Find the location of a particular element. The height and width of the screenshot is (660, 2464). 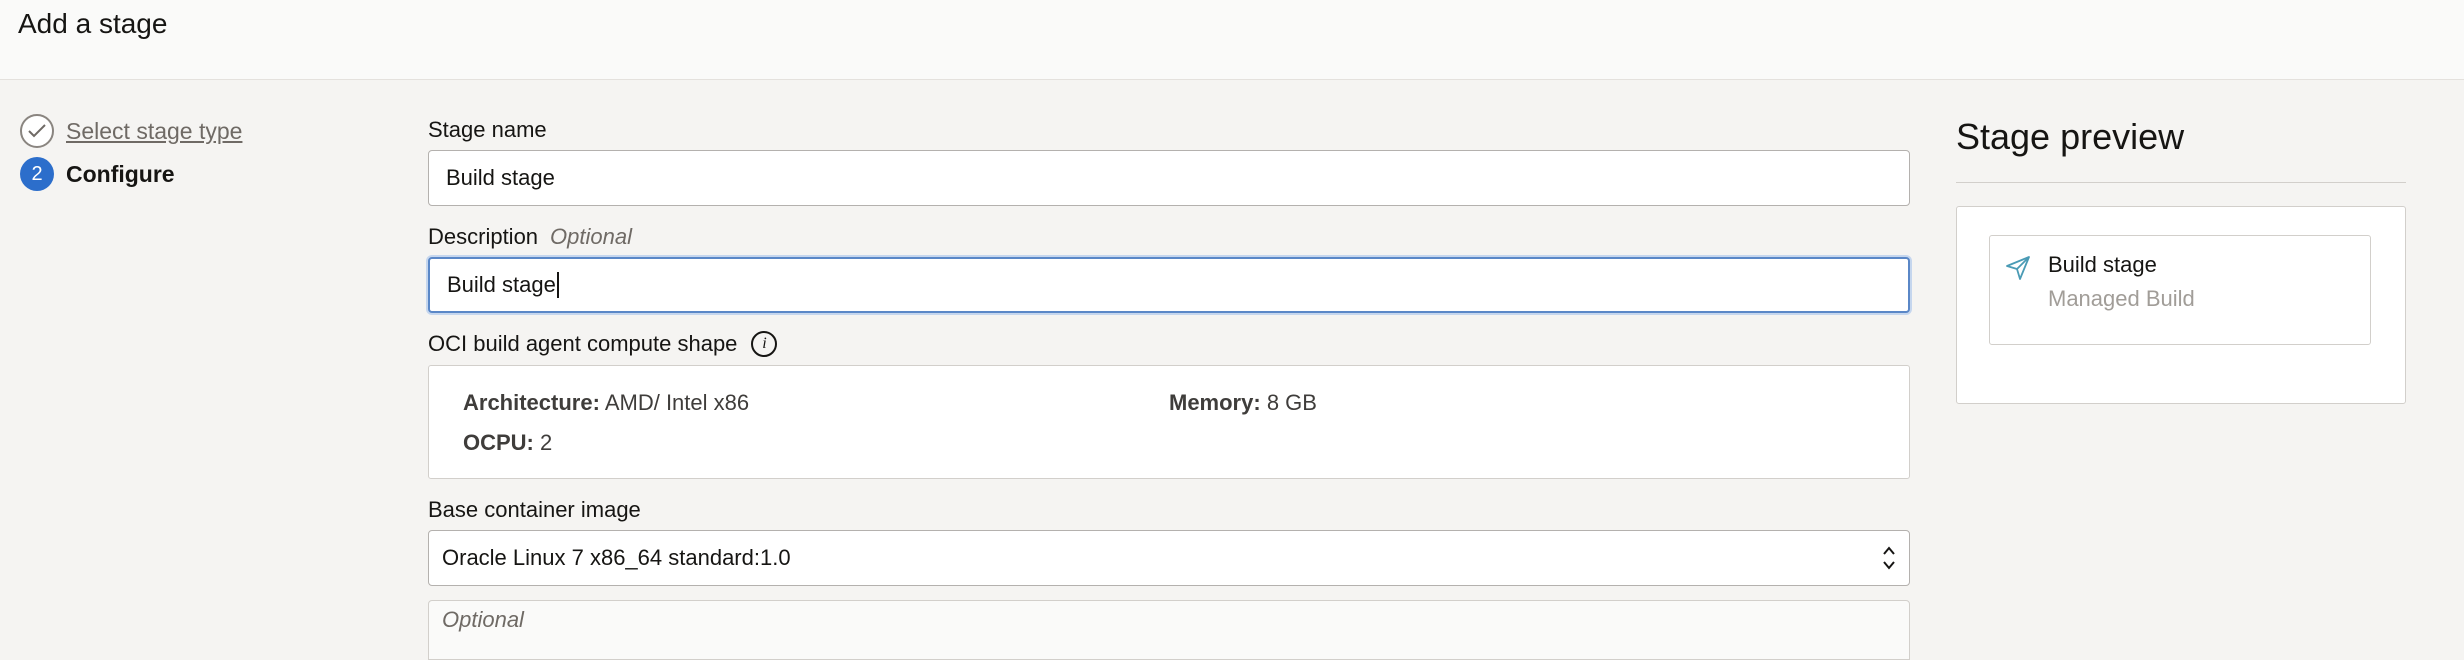

text-caret is located at coordinates (557, 285).